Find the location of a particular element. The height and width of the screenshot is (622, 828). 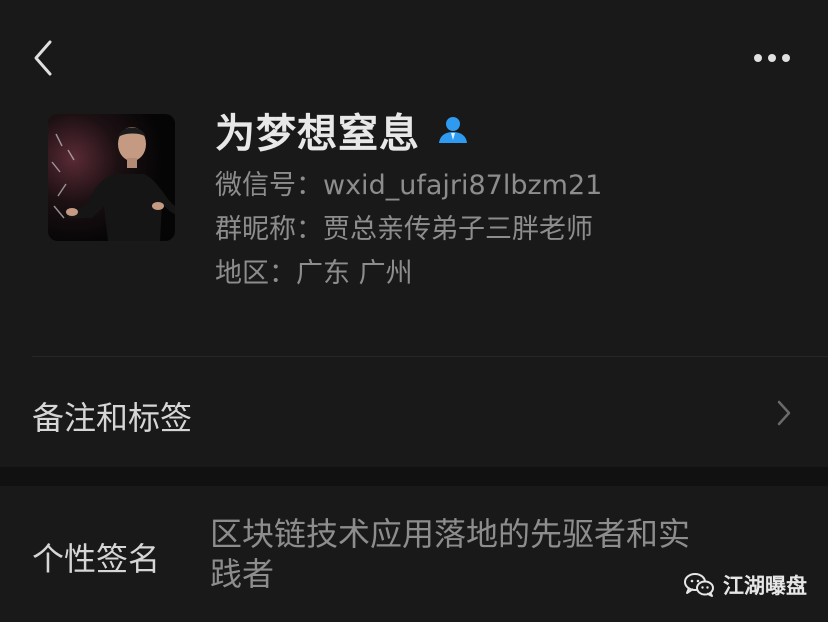

avatar is located at coordinates (111, 177).